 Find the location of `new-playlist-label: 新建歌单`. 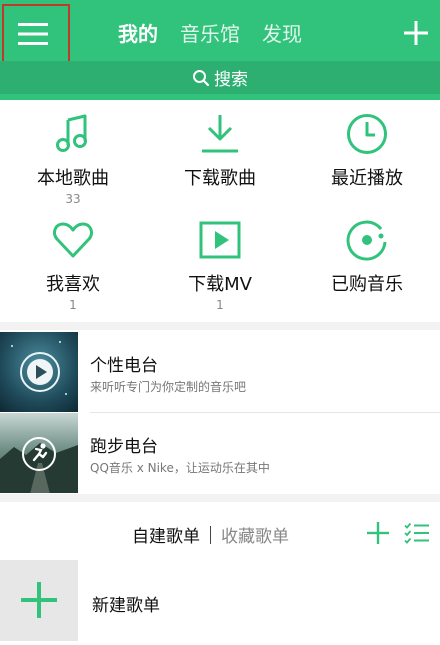

new-playlist-label: 新建歌单 is located at coordinates (126, 606).